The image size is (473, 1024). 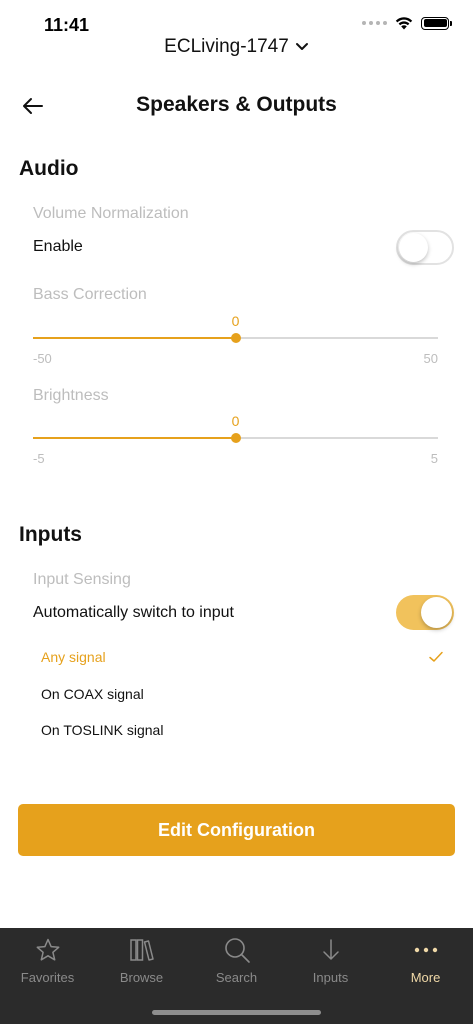 What do you see at coordinates (436, 23) in the screenshot?
I see `battery-icon` at bounding box center [436, 23].